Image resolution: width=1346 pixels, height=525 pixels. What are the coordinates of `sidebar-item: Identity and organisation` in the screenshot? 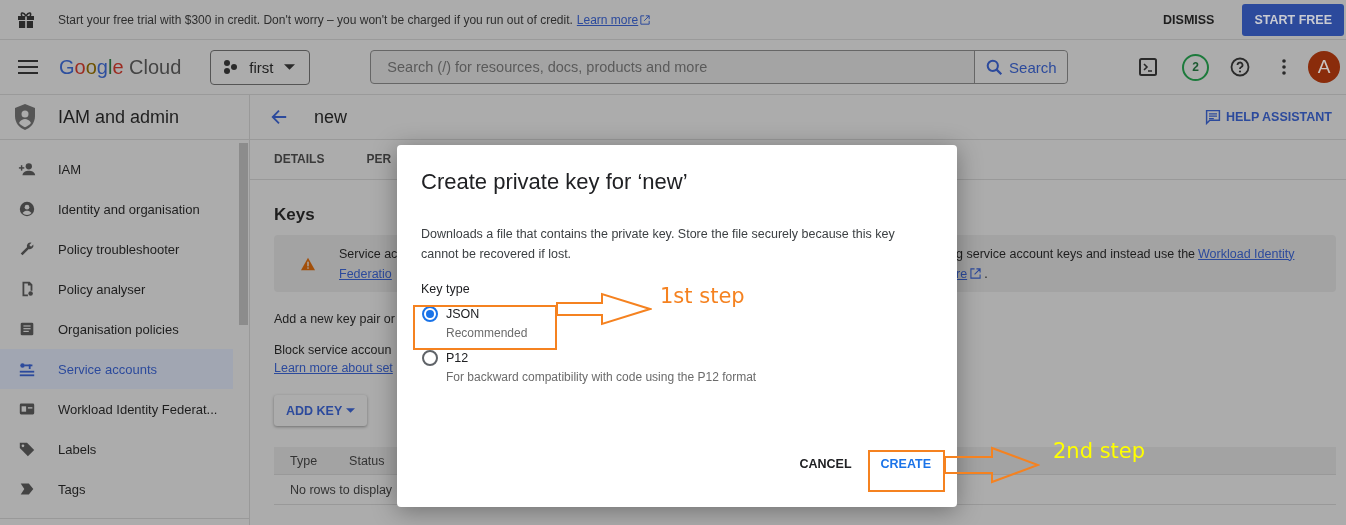 It's located at (116, 209).